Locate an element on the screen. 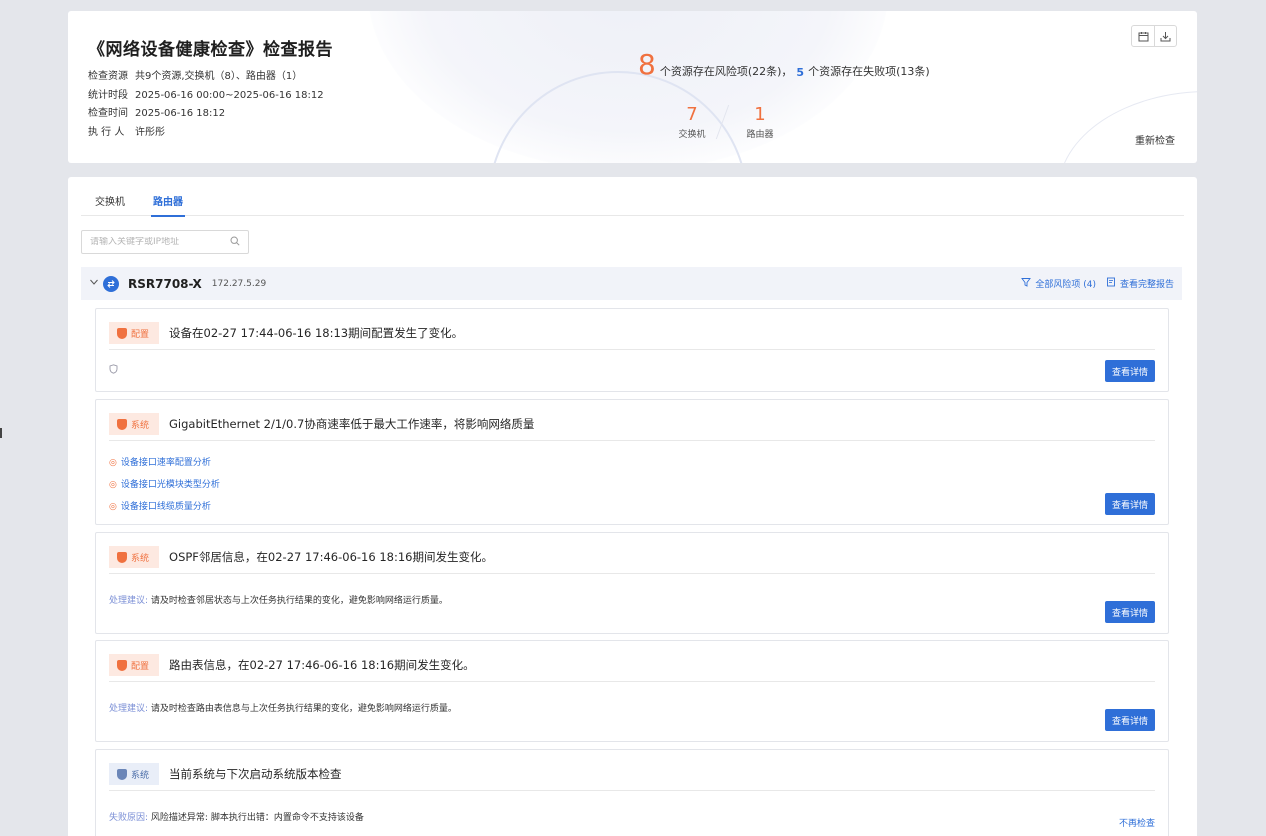 This screenshot has height=836, width=1266. filter-icon is located at coordinates (1026, 283).